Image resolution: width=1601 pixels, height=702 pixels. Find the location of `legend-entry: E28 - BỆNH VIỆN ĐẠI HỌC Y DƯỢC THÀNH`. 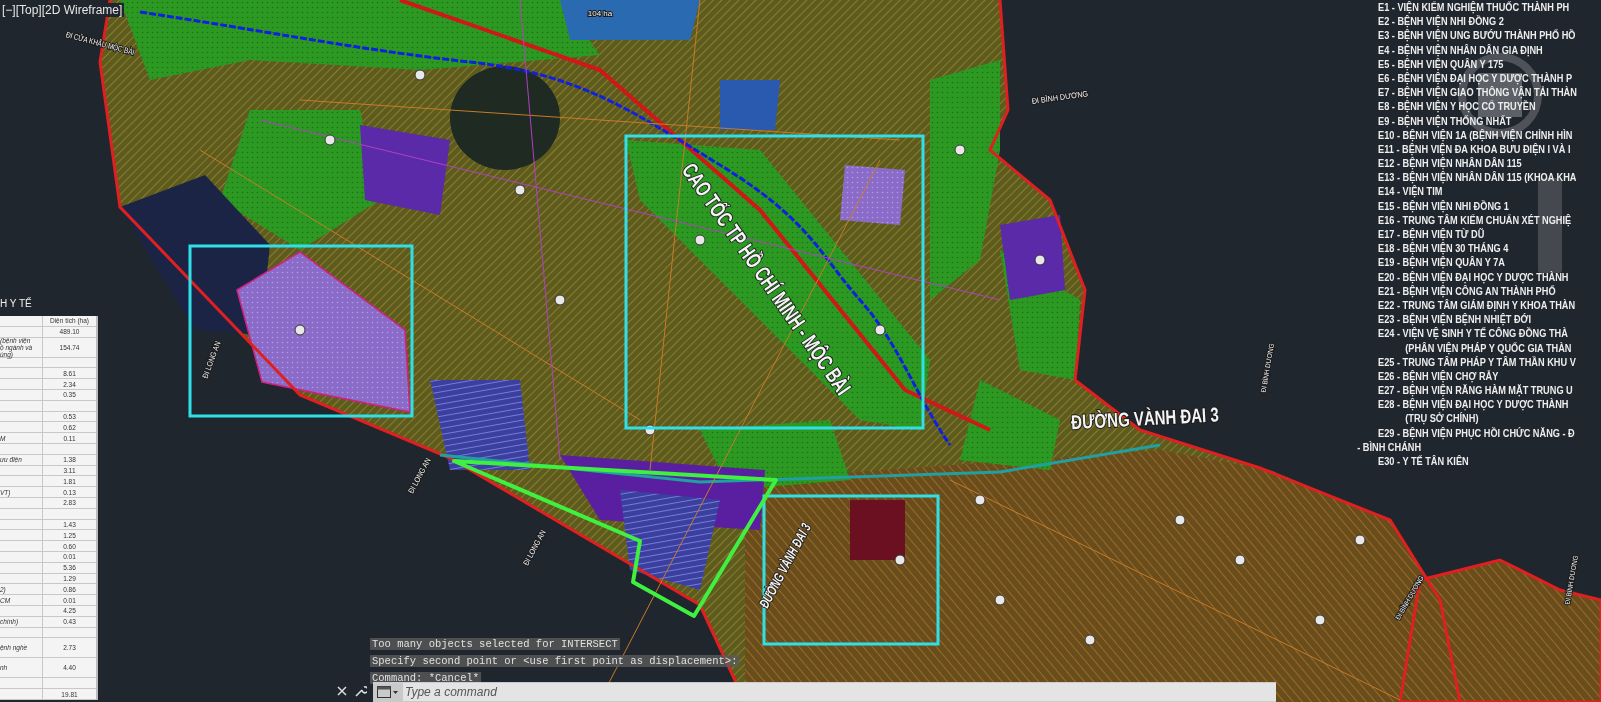

legend-entry: E28 - BỆNH VIỆN ĐẠI HỌC Y DƯỢC THÀNH is located at coordinates (1473, 404).